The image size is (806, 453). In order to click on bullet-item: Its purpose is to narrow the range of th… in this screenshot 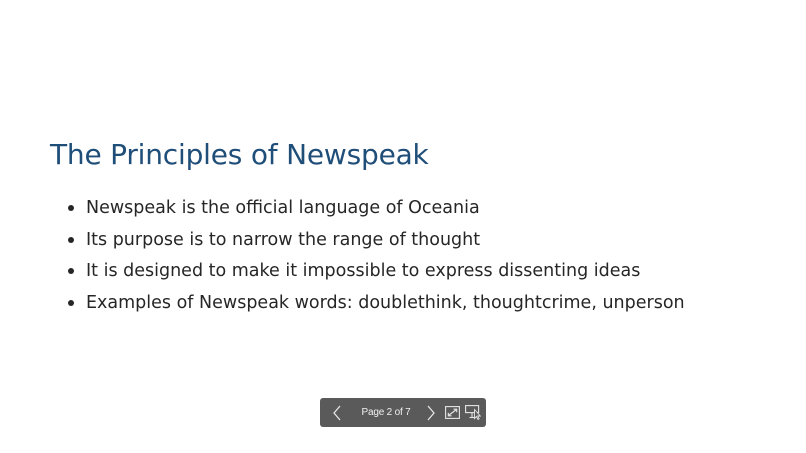, I will do `click(375, 242)`.